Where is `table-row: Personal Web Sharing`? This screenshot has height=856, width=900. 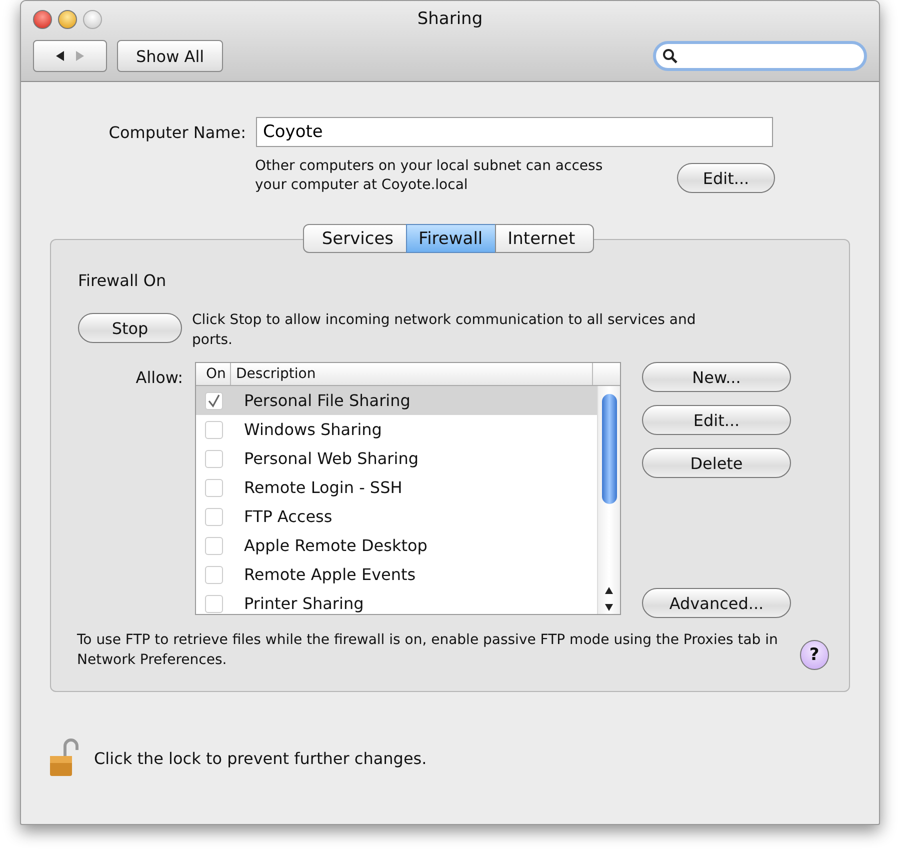 table-row: Personal Web Sharing is located at coordinates (396, 458).